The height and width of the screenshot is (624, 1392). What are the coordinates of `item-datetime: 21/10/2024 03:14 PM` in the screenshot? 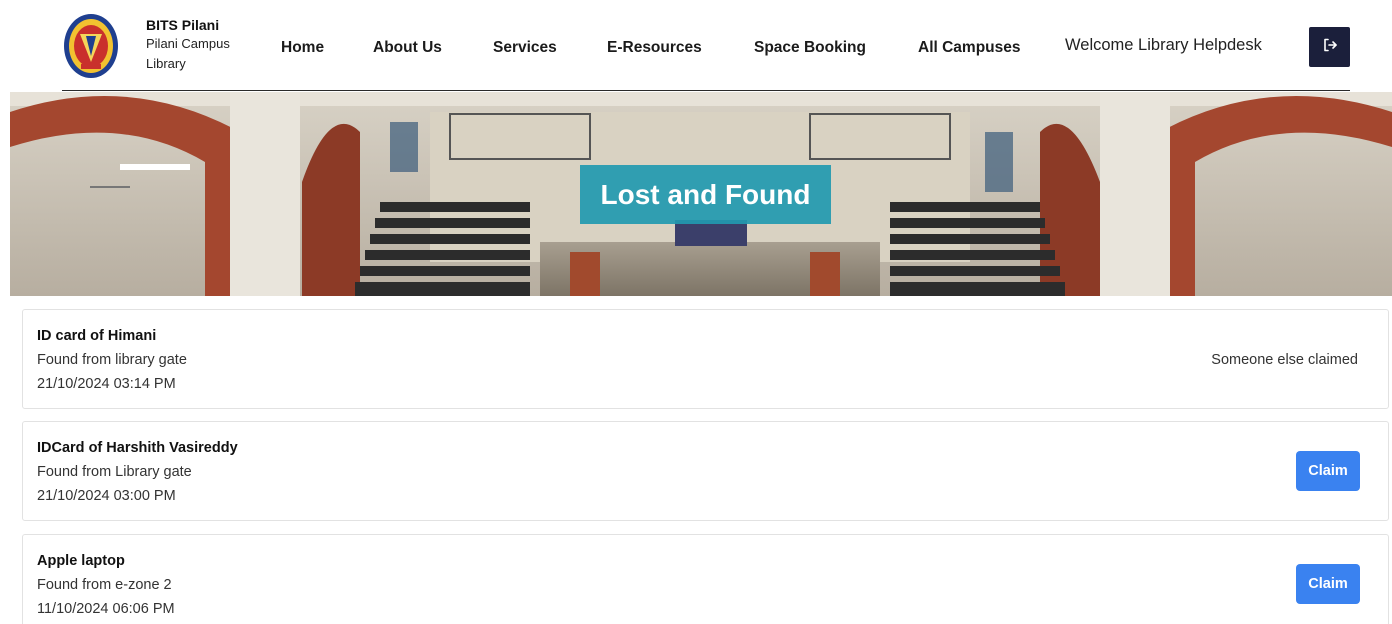 It's located at (106, 384).